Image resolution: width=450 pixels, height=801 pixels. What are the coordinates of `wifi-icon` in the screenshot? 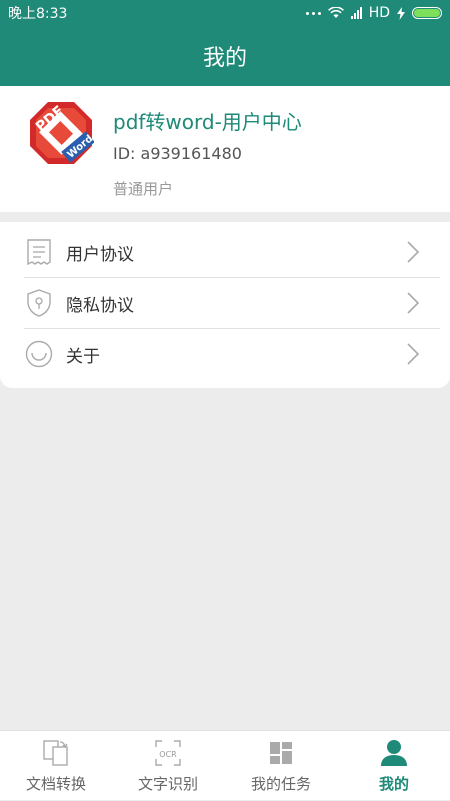 It's located at (335, 12).